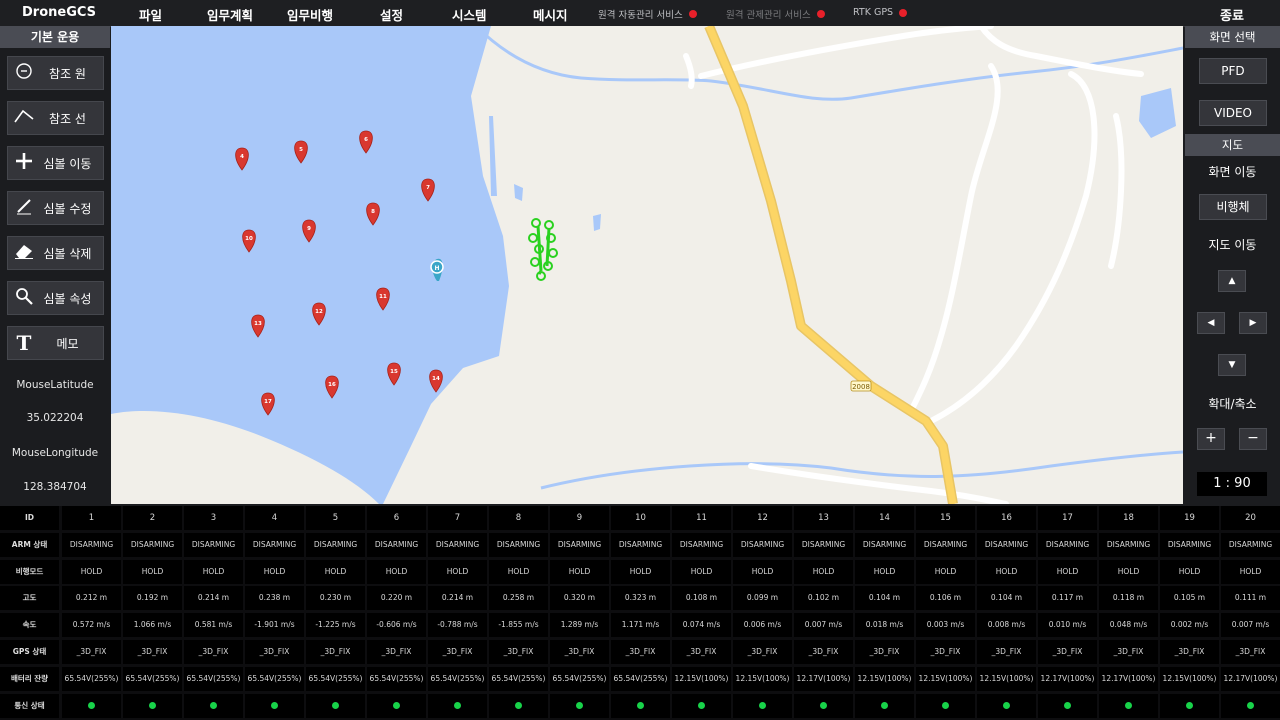  Describe the element at coordinates (1233, 113) in the screenshot. I see `video-button: VIDEO` at that location.